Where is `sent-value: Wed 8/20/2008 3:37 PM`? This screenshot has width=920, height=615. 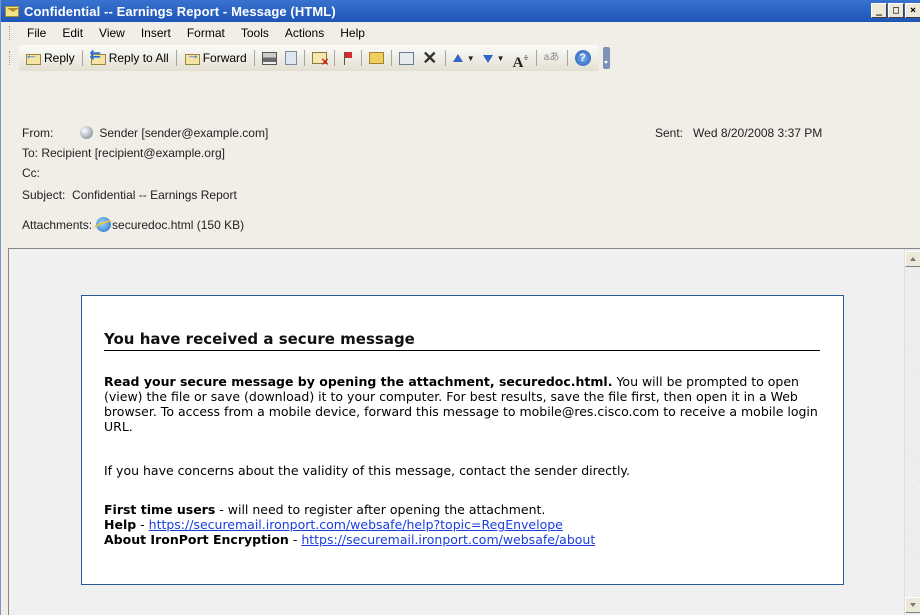
sent-value: Wed 8/20/2008 3:37 PM is located at coordinates (758, 133).